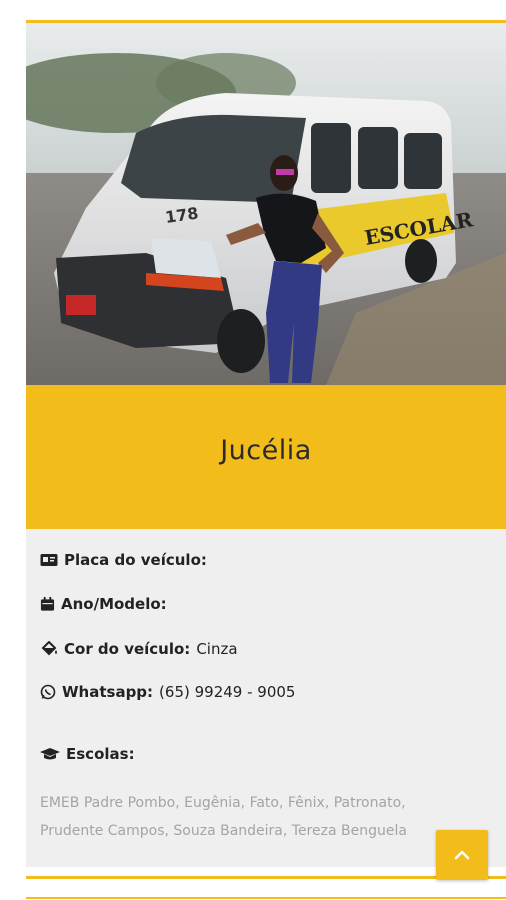 The height and width of the screenshot is (900, 506). I want to click on schools-row: Escolas:, so click(87, 754).